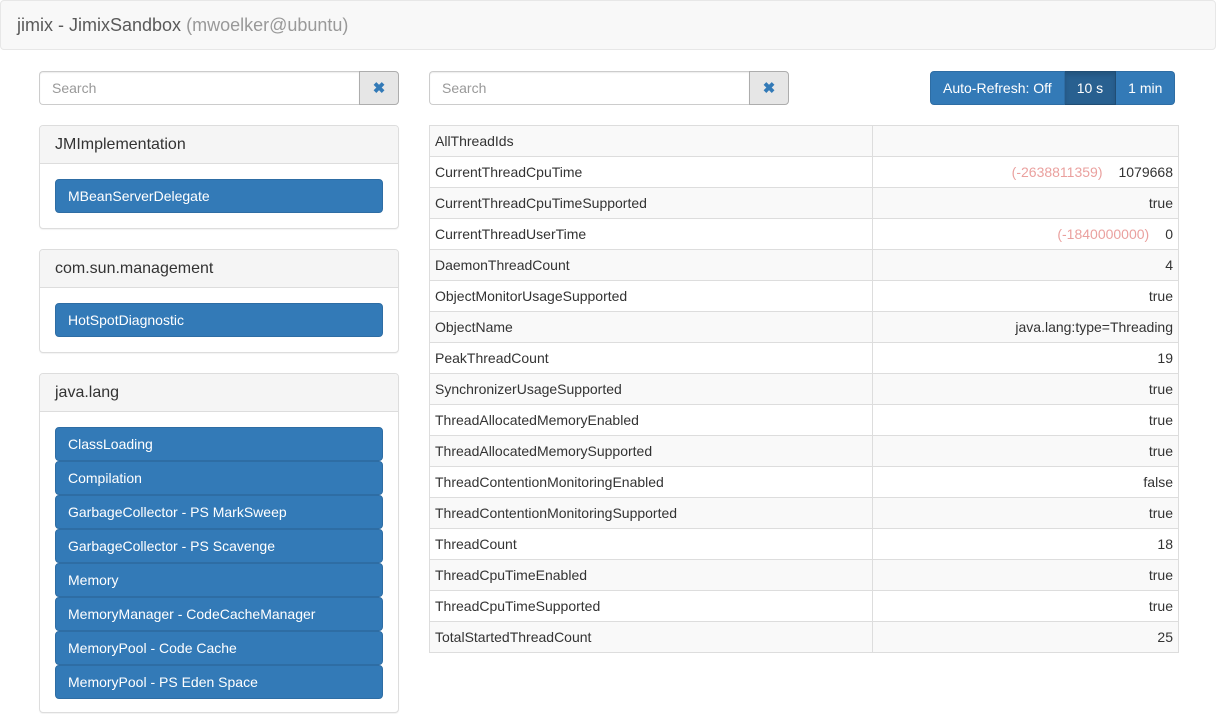  What do you see at coordinates (1169, 234) in the screenshot?
I see `attribute-value: 0` at bounding box center [1169, 234].